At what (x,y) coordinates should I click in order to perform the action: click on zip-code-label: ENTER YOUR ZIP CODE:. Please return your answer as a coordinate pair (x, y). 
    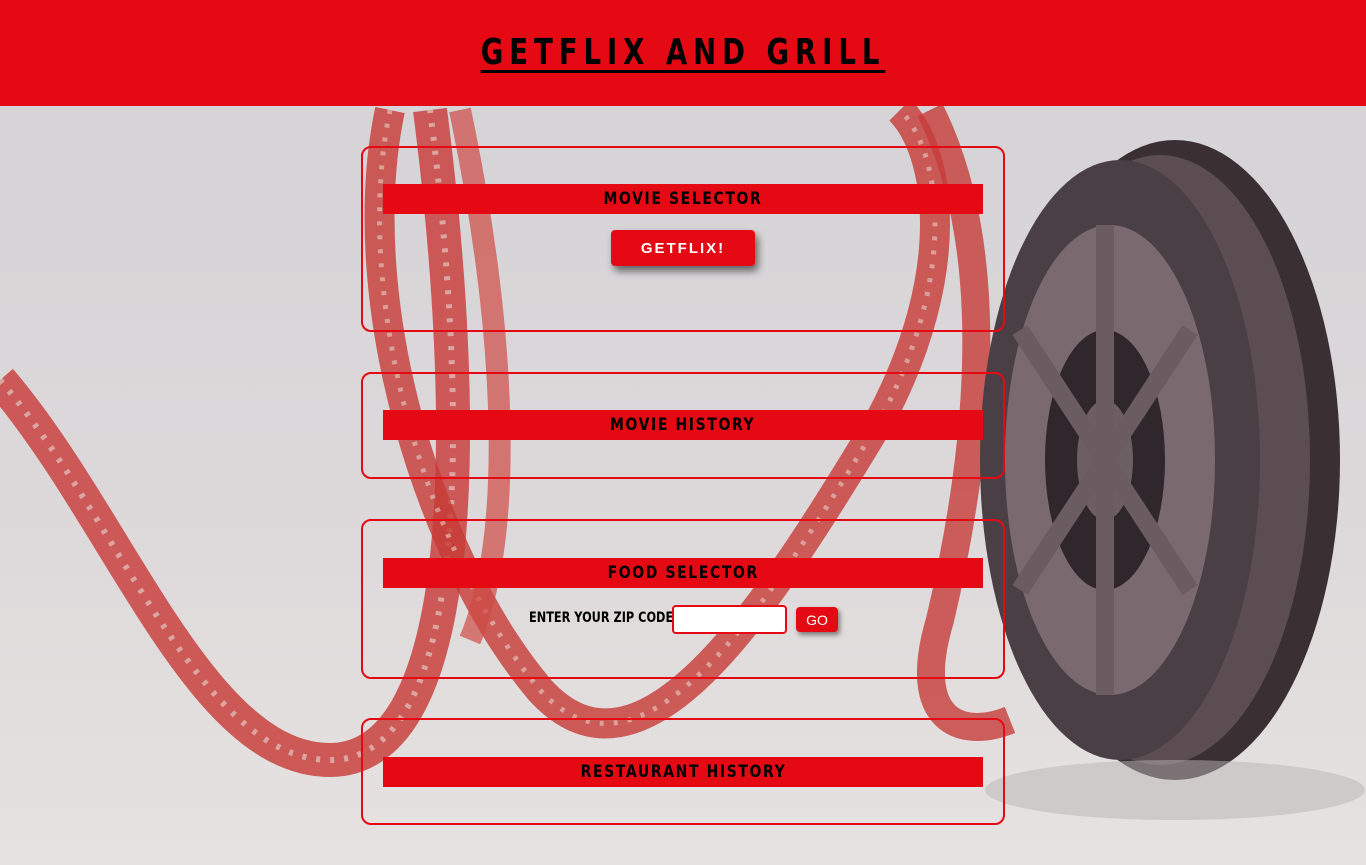
    Looking at the image, I should click on (603, 618).